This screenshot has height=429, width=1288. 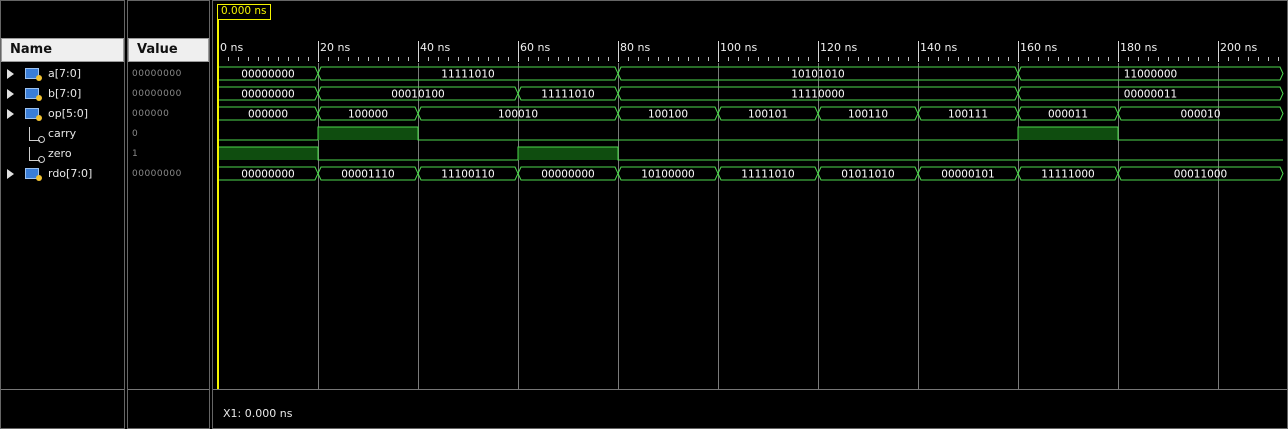 What do you see at coordinates (968, 115) in the screenshot?
I see `bus-value-label: 100111` at bounding box center [968, 115].